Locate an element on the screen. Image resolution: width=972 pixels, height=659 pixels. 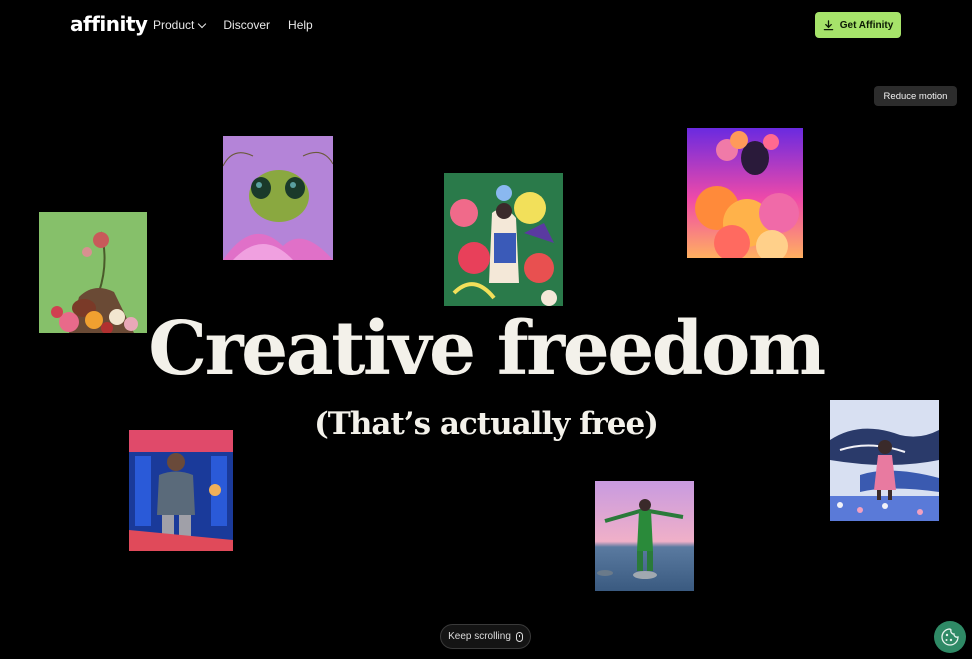
nav-help: Help is located at coordinates (300, 25).